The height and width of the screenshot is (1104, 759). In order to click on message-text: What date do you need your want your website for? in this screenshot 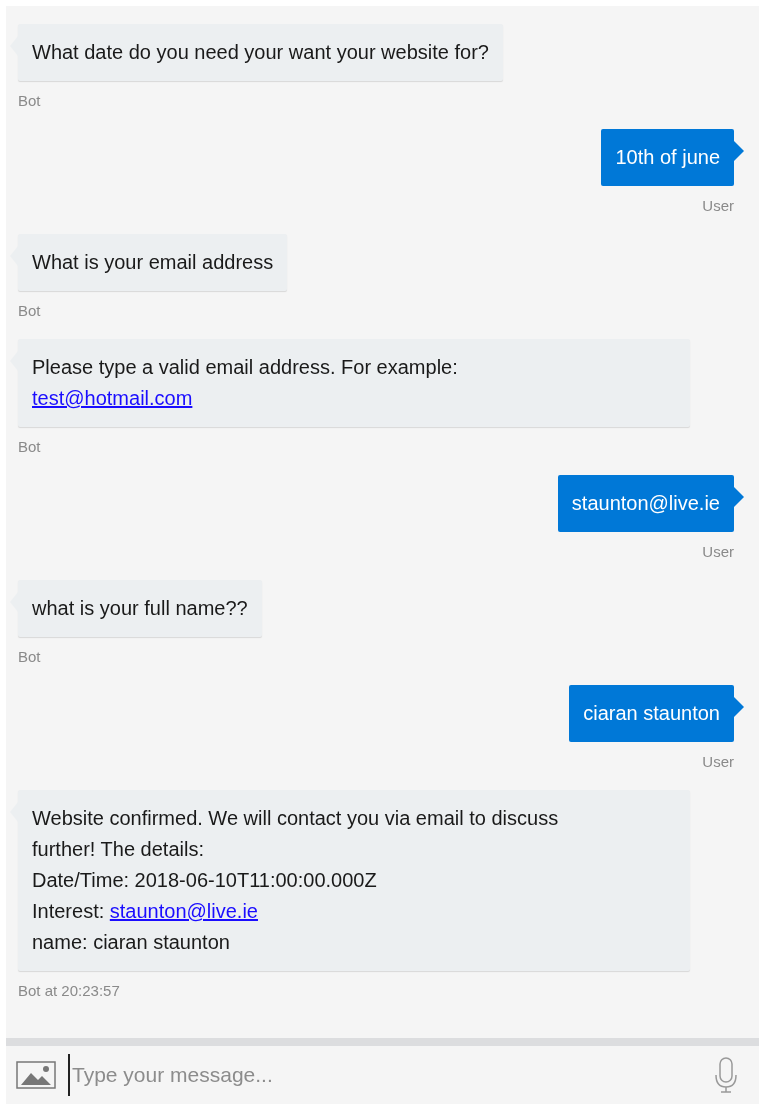, I will do `click(260, 52)`.